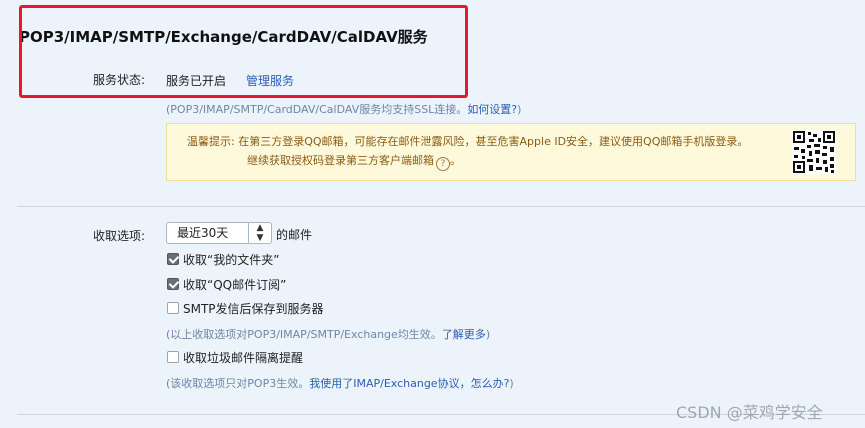 The height and width of the screenshot is (428, 865). I want to click on checkbox-spam-alert, so click(173, 357).